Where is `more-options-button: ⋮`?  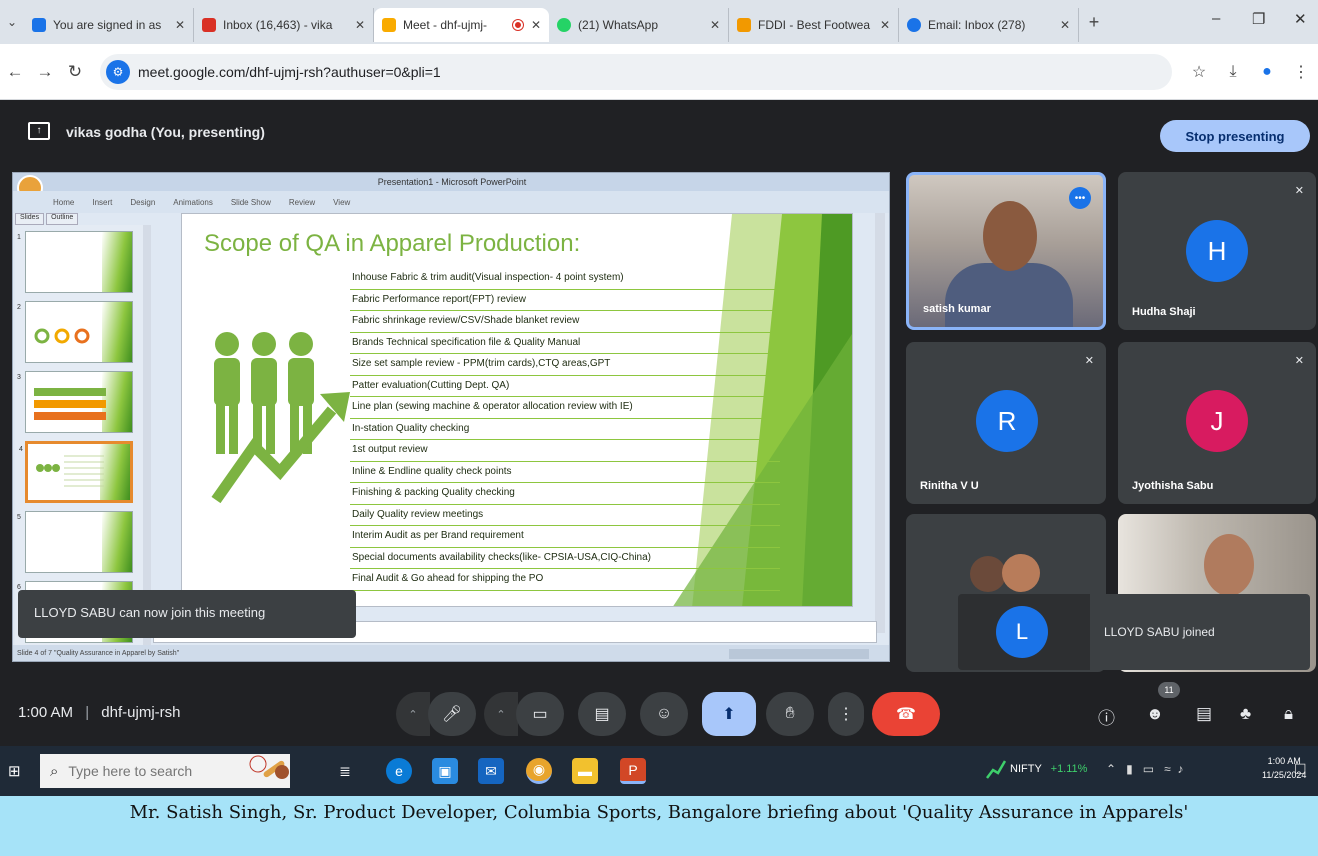
more-options-button: ⋮ is located at coordinates (846, 714).